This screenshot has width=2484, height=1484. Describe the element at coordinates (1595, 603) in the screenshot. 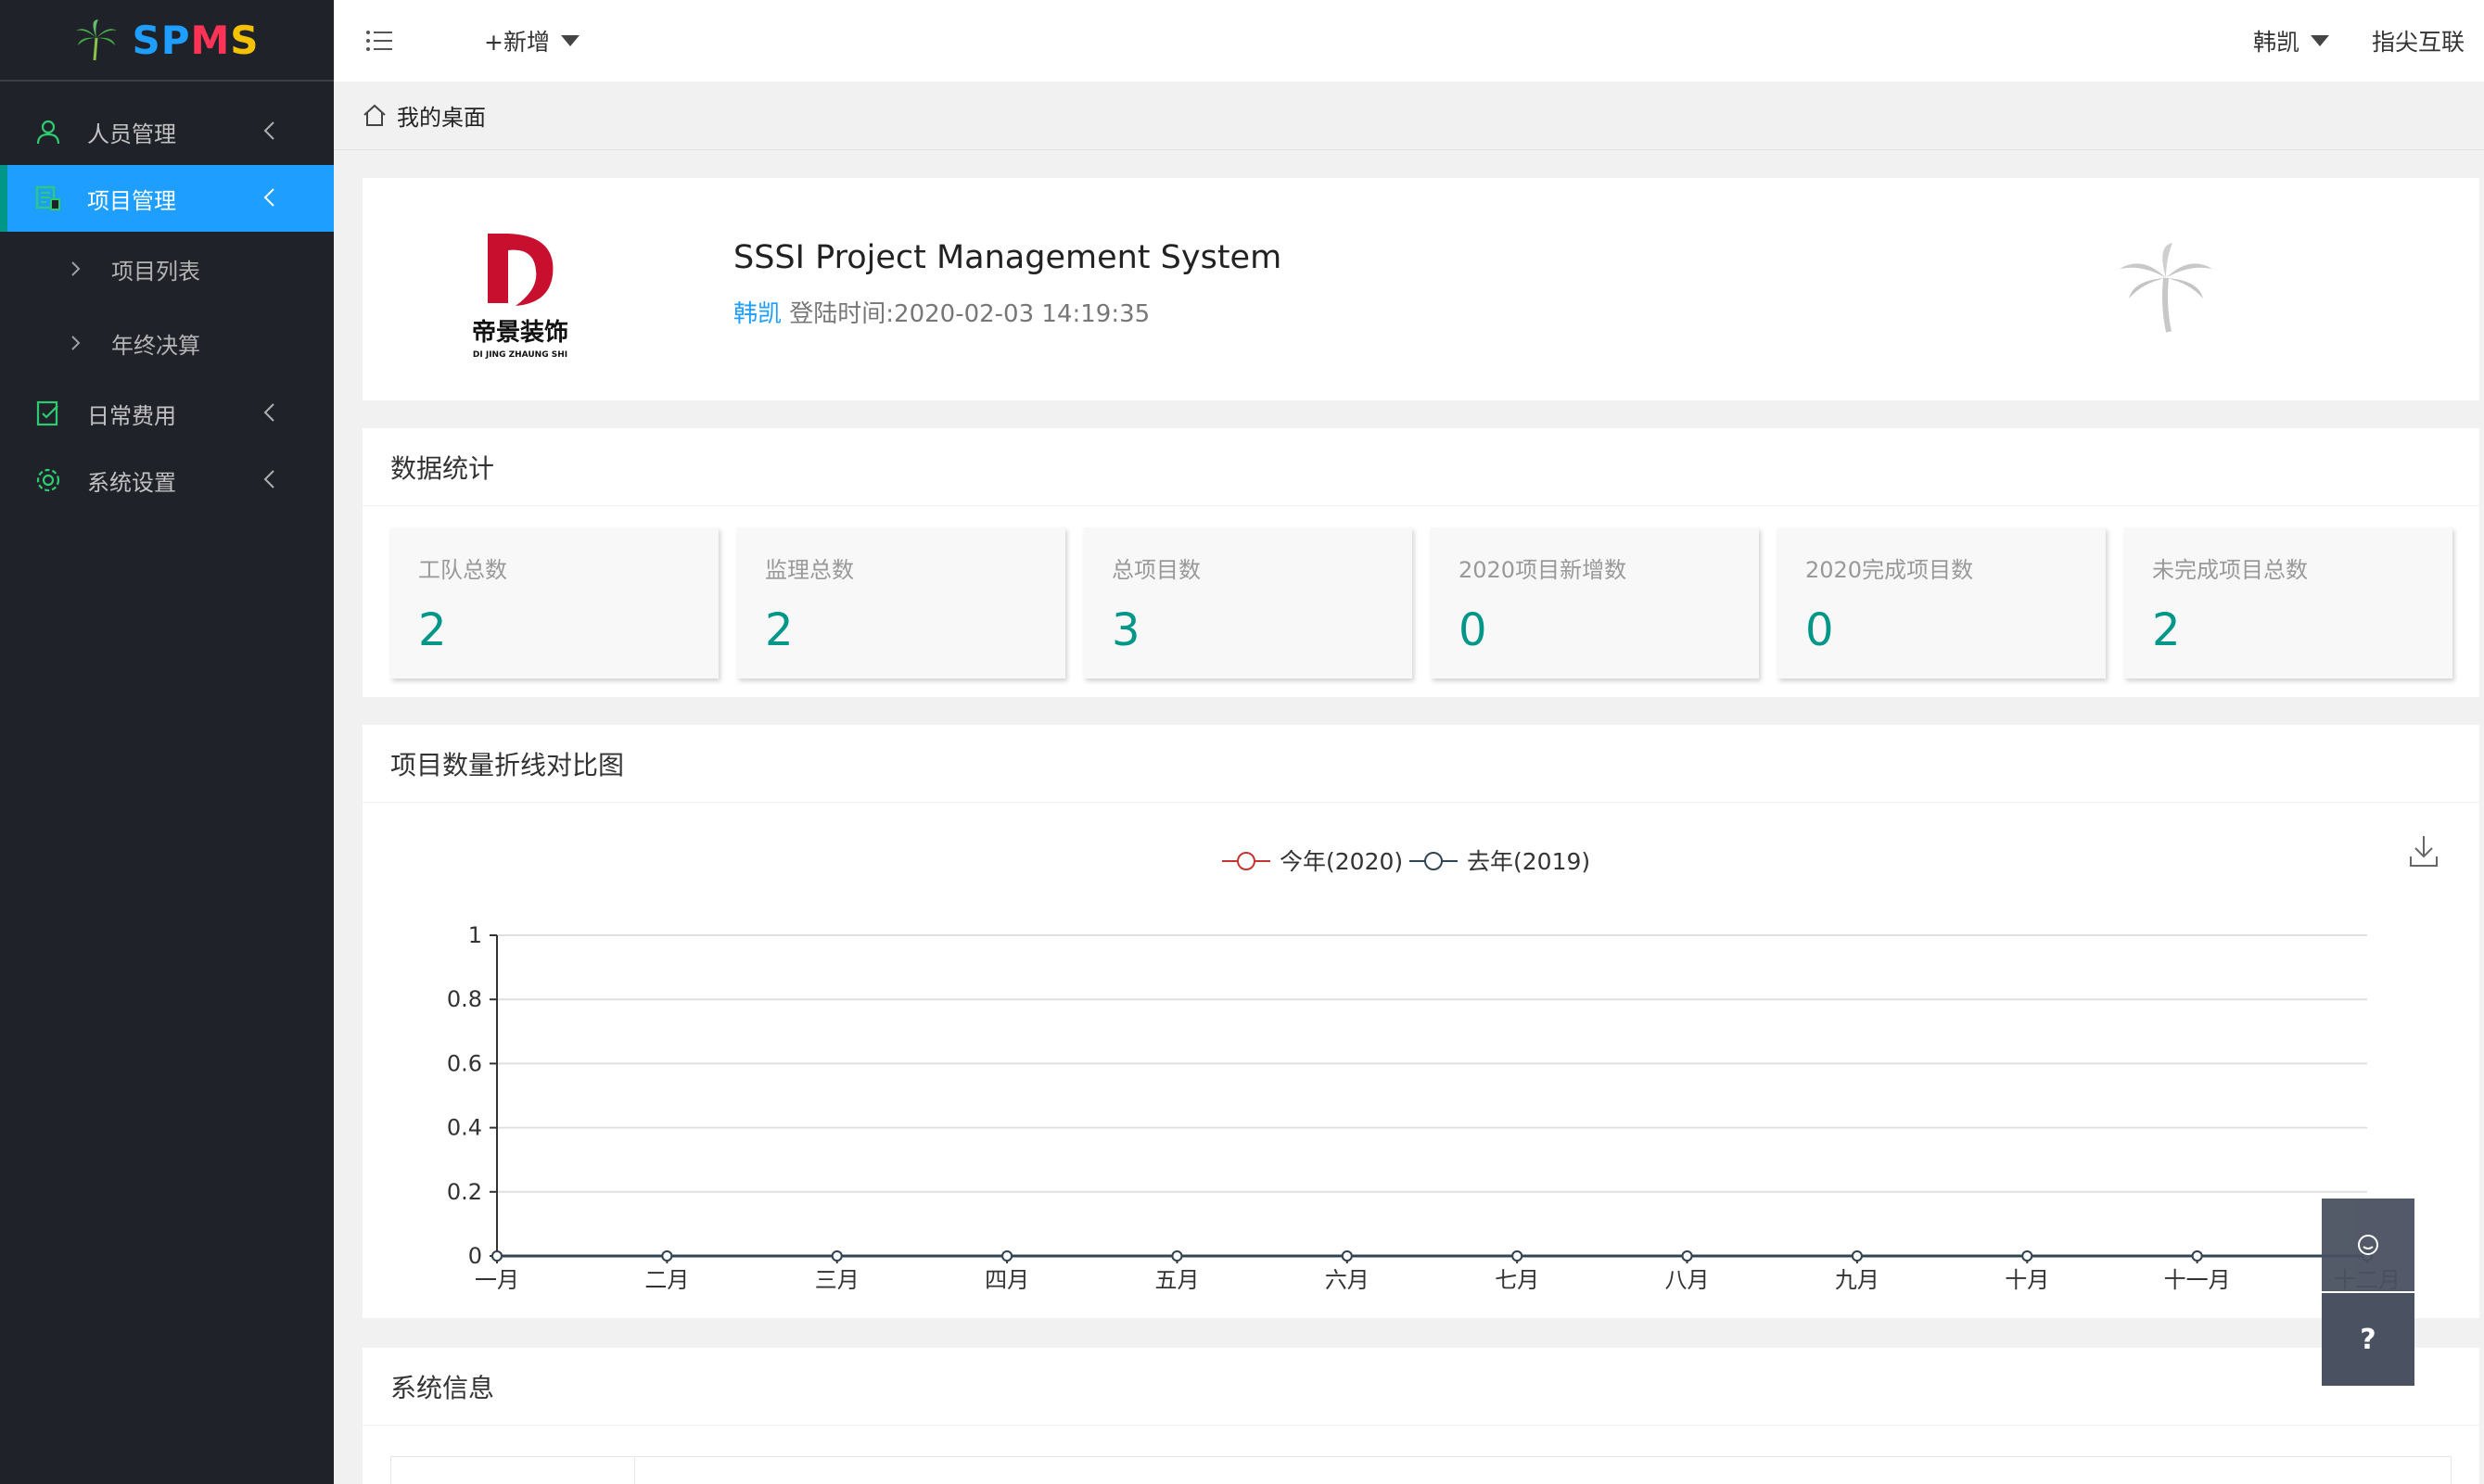

I see `stat-card-new-projects: 2020项目新增数 0` at that location.